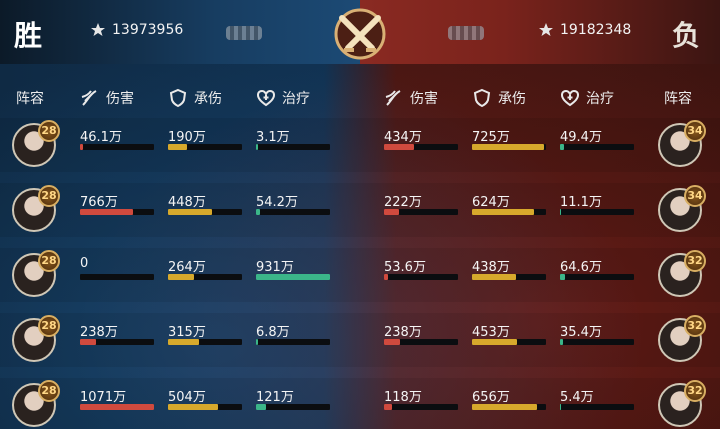 The image size is (720, 429). Describe the element at coordinates (403, 332) in the screenshot. I see `right-damage-value: 238万` at that location.